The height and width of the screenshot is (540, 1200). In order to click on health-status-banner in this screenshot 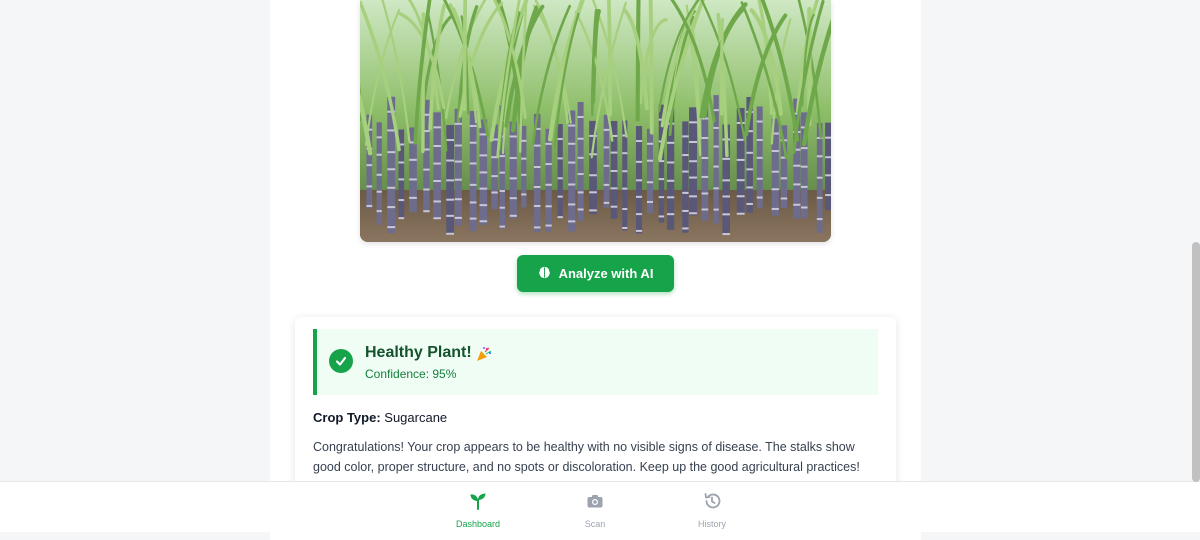, I will do `click(595, 362)`.